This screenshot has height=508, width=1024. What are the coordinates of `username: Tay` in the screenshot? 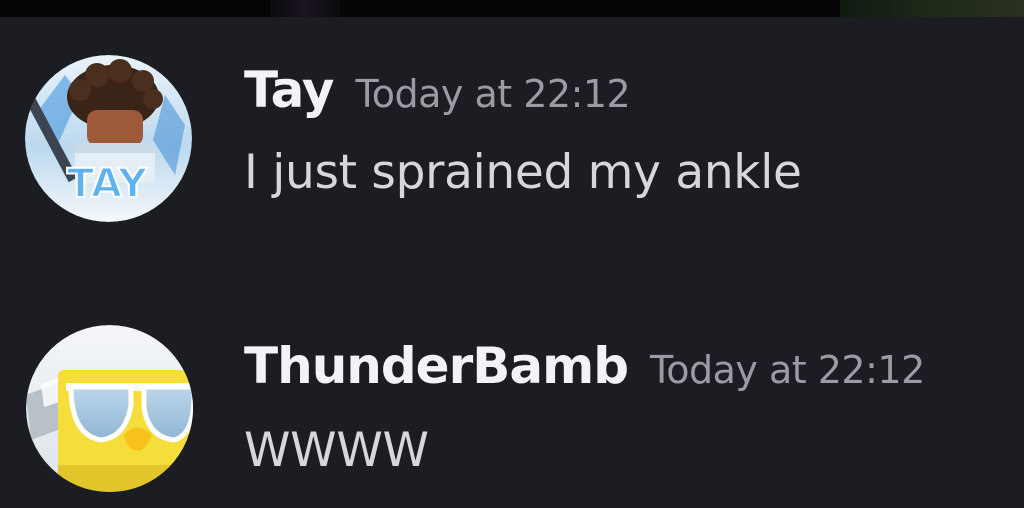 It's located at (289, 90).